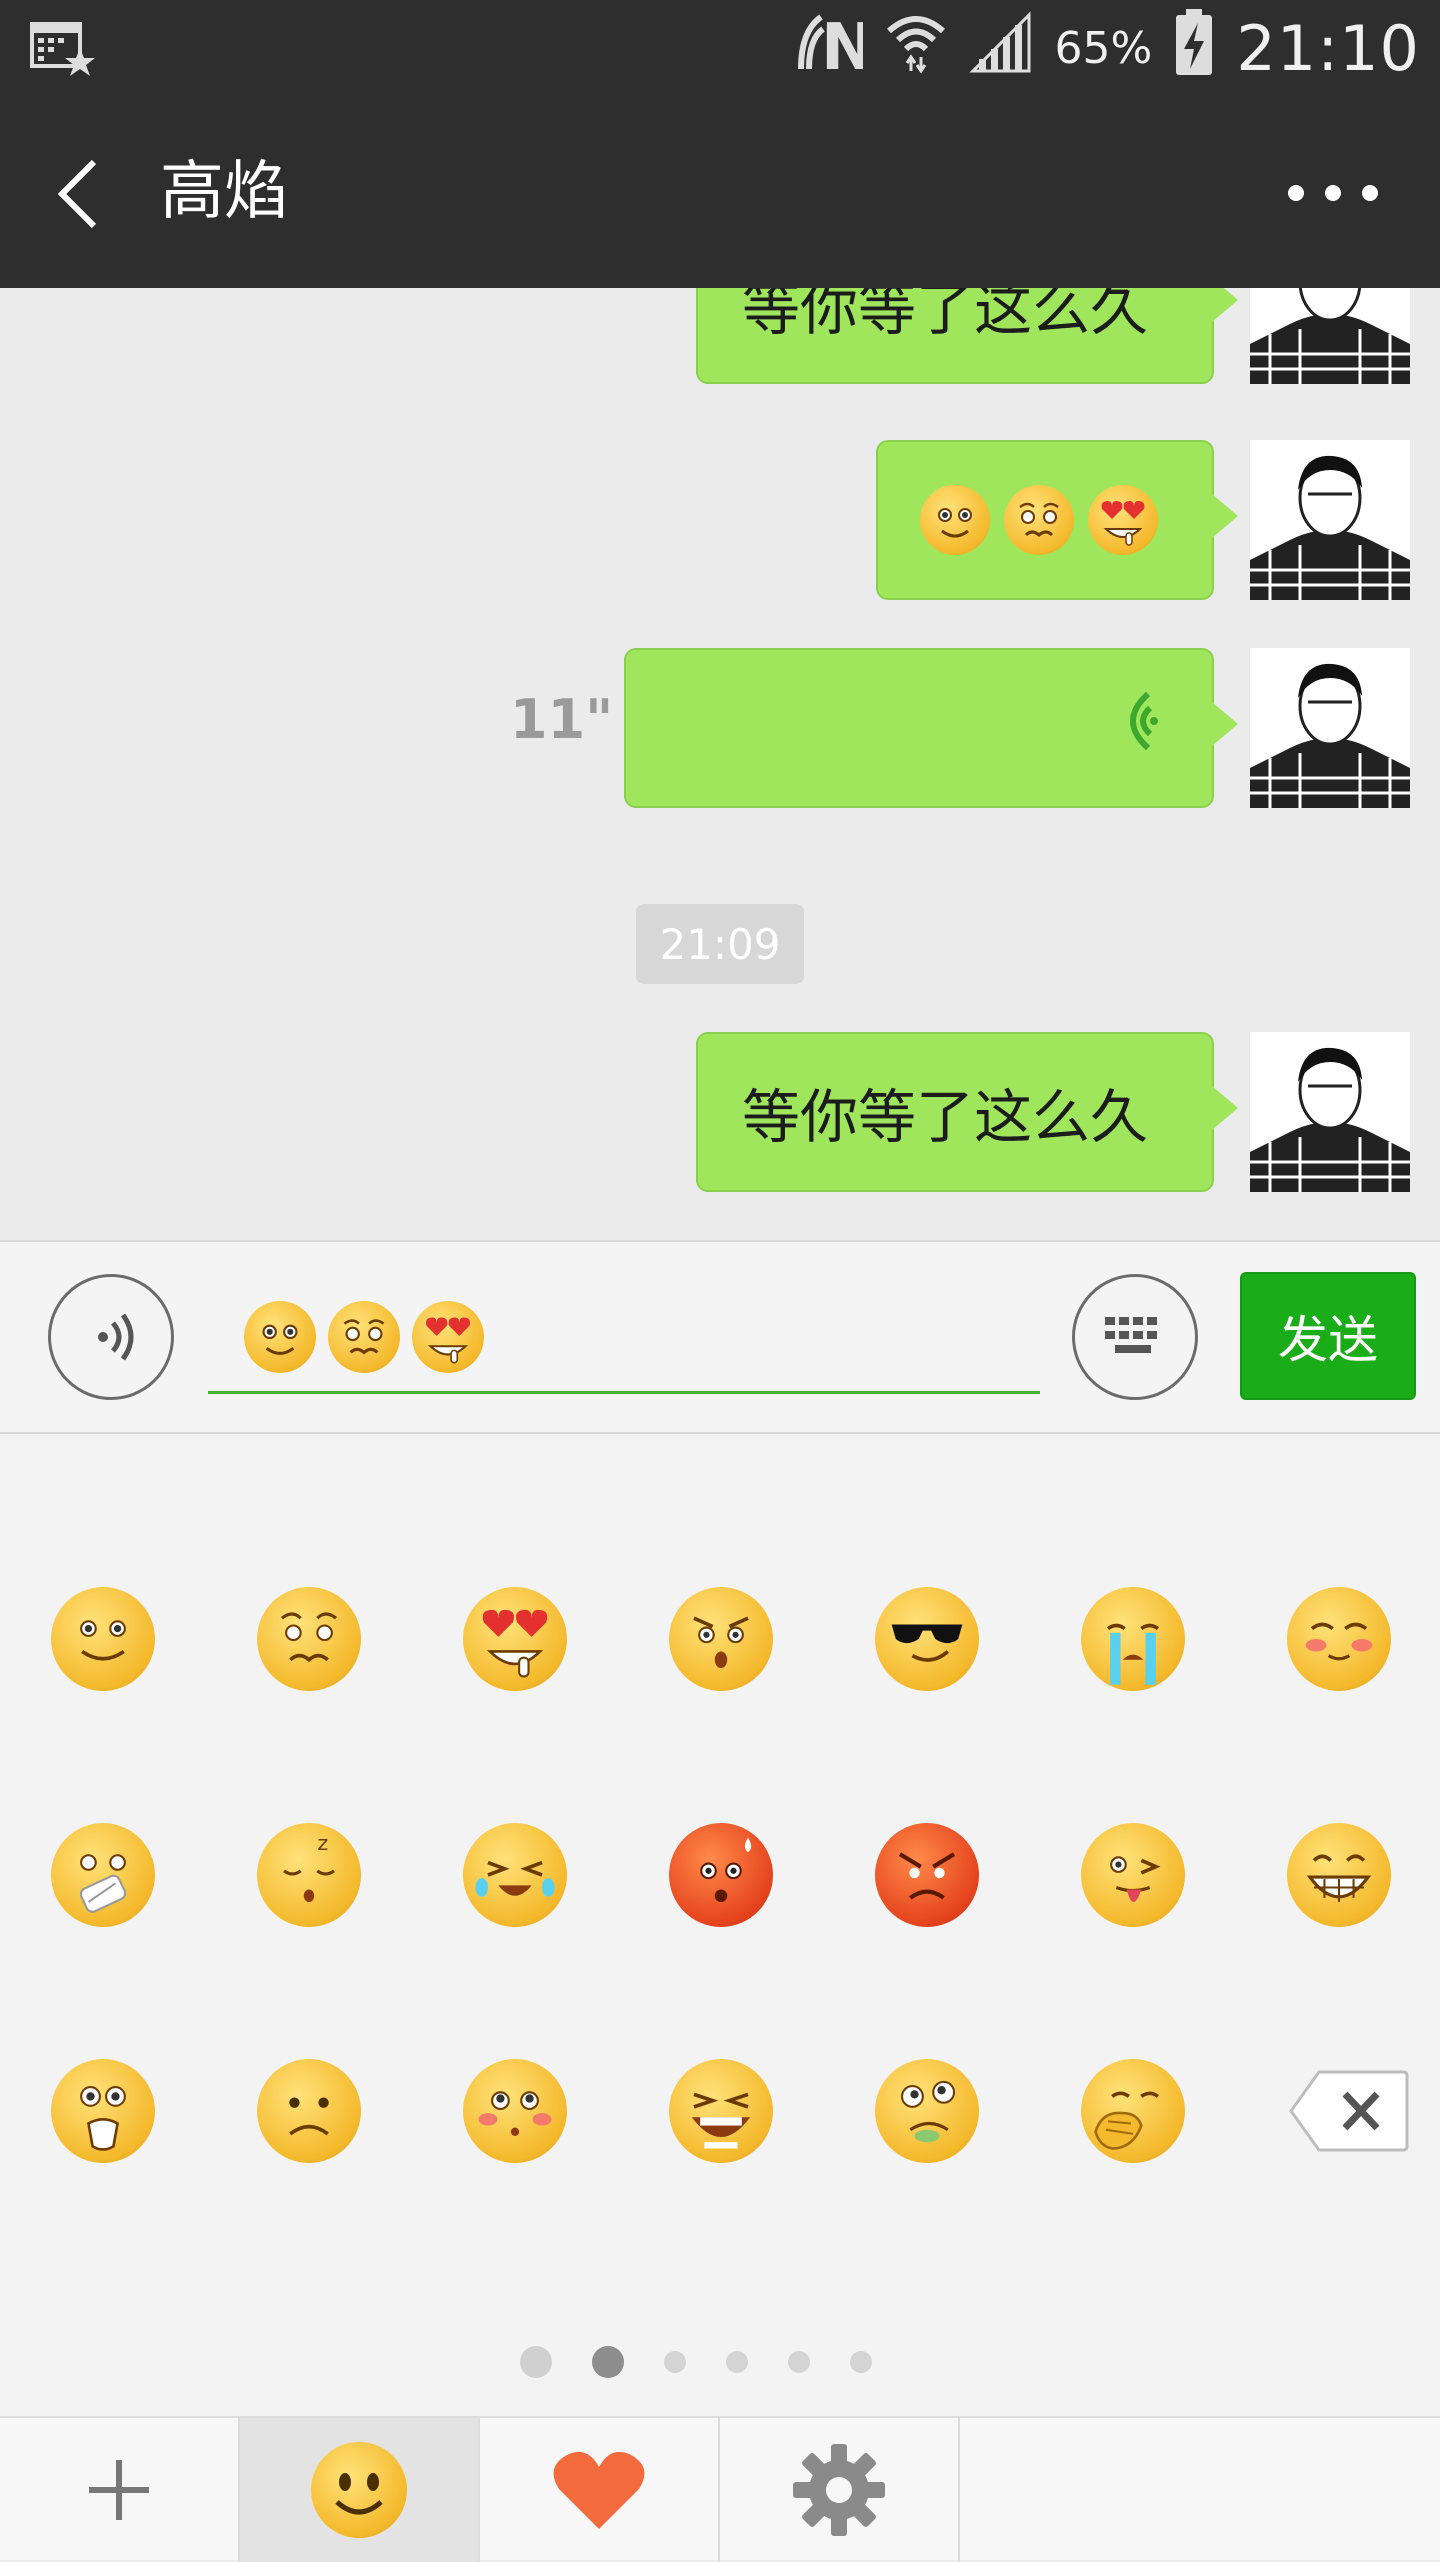 This screenshot has width=1440, height=2562. I want to click on tab-settings, so click(840, 2490).